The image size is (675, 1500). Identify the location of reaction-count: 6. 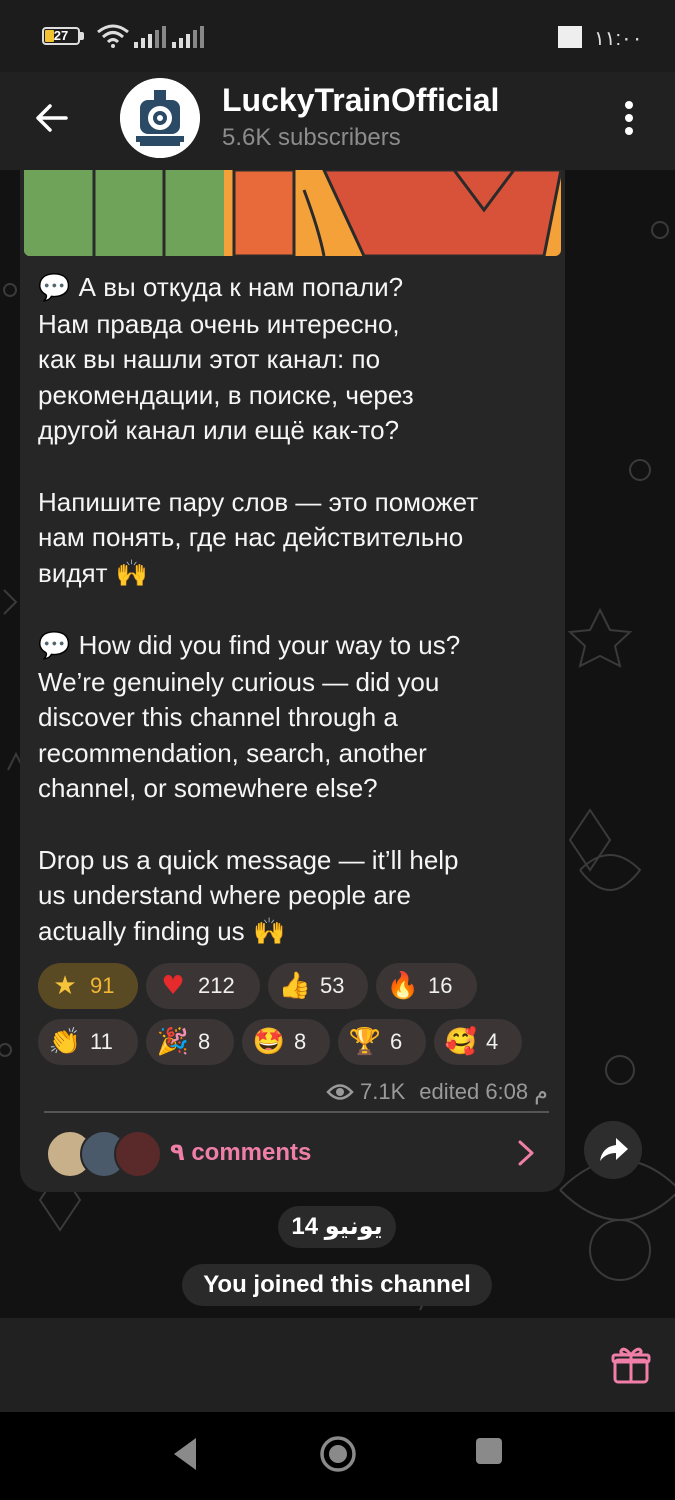
(396, 1041).